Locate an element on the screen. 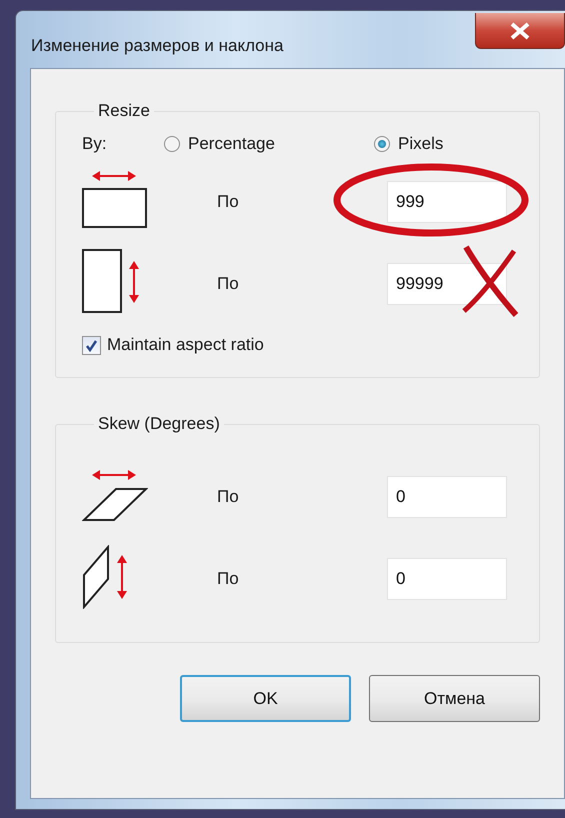 This screenshot has width=565, height=818. group-title: Skew (Degrees) is located at coordinates (159, 424).